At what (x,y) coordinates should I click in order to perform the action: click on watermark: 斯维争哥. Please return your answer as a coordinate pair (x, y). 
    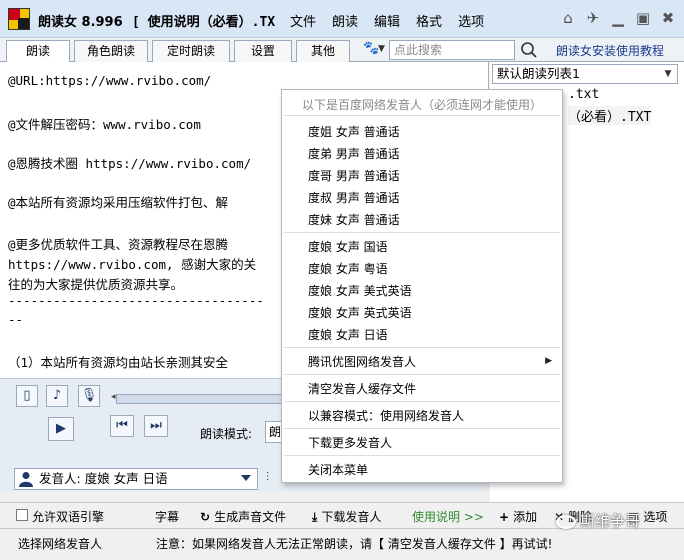
    Looking at the image, I should click on (598, 520).